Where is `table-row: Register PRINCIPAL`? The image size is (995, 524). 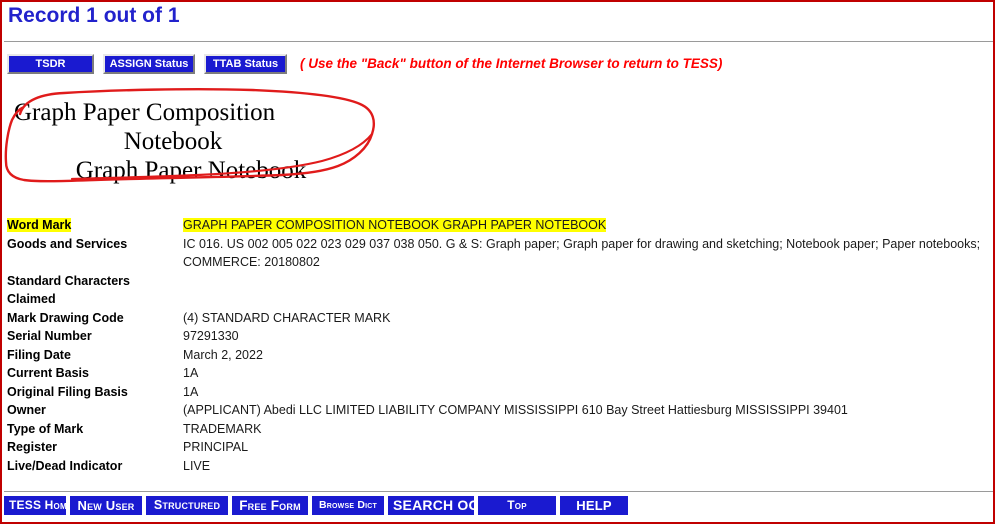
table-row: Register PRINCIPAL is located at coordinates (499, 447).